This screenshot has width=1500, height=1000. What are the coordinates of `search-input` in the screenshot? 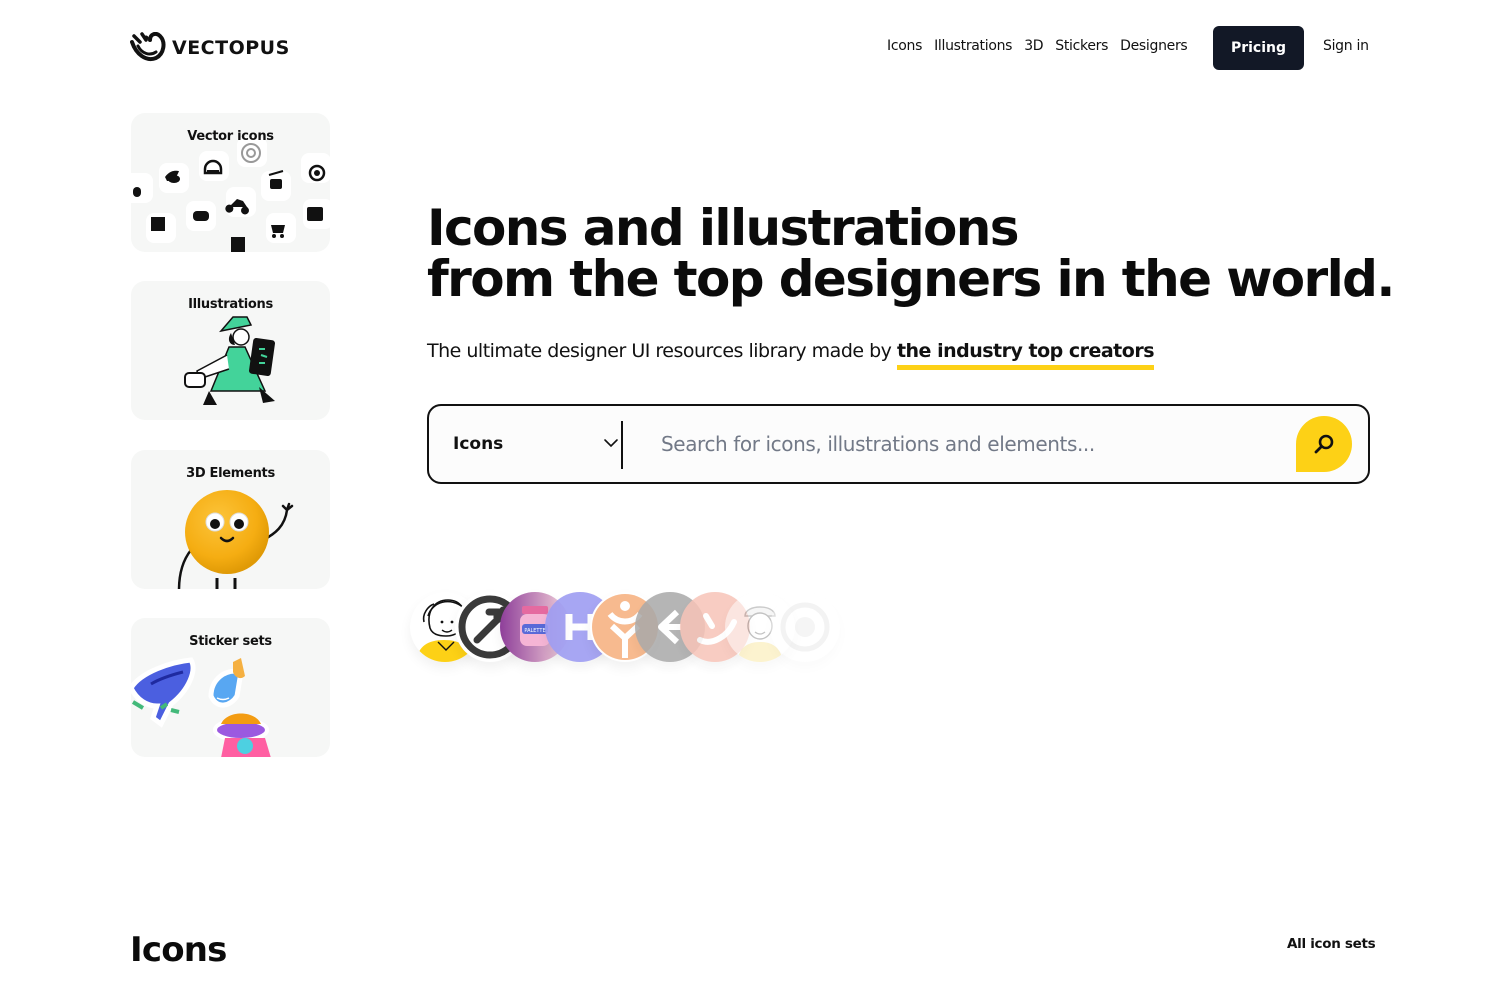 It's located at (971, 444).